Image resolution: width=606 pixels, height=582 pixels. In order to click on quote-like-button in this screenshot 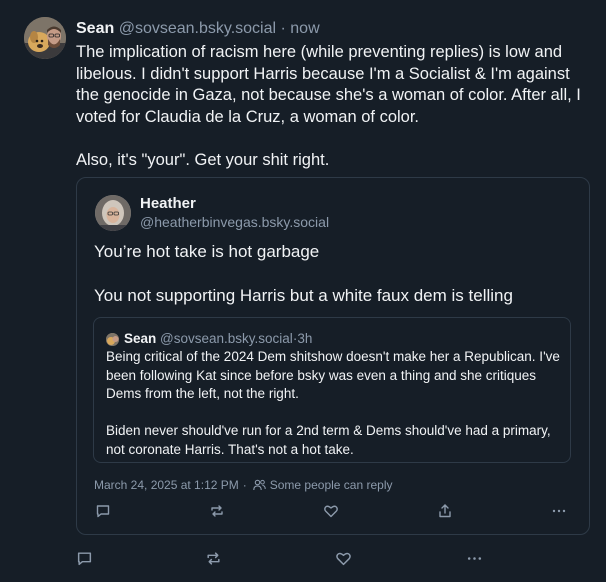, I will do `click(331, 511)`.